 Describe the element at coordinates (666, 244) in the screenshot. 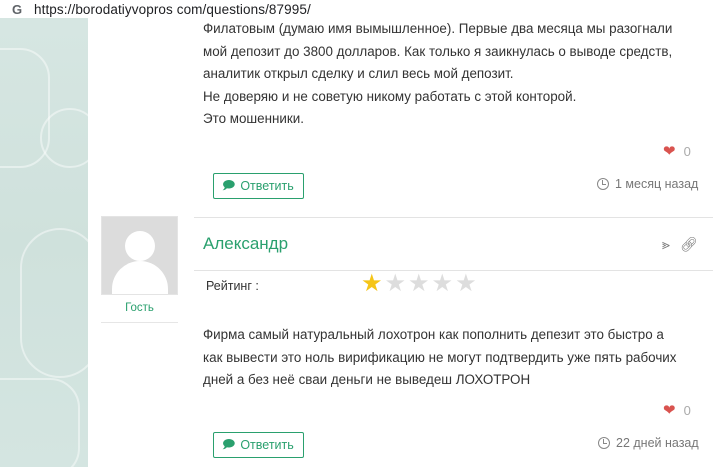

I see `share-icon: ⪢` at that location.